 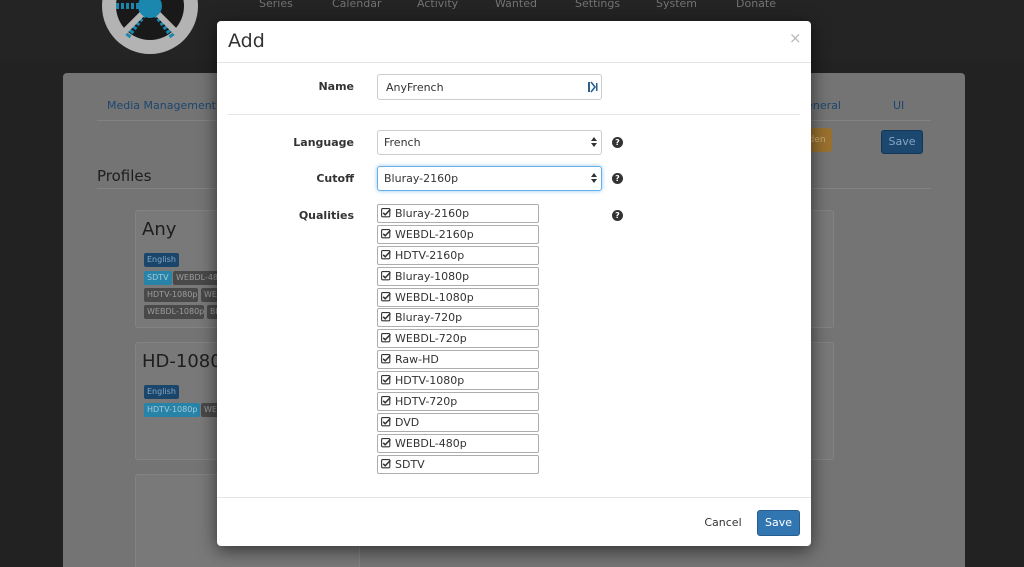 I want to click on qualities-label: Qualities, so click(x=326, y=215).